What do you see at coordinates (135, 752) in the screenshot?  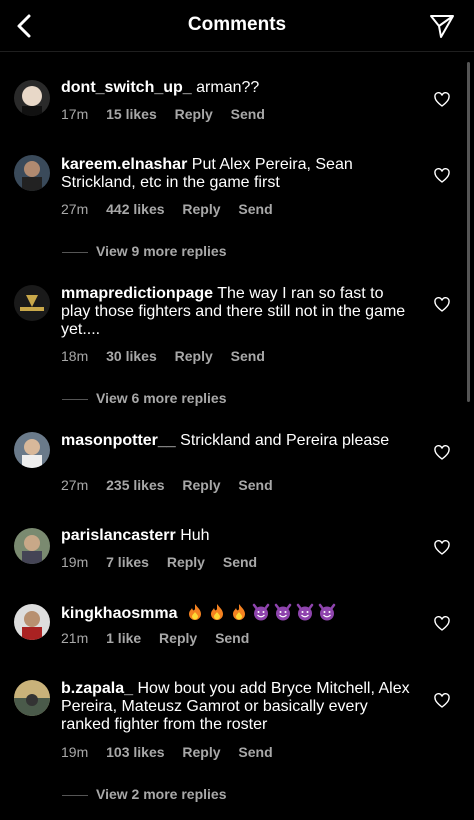 I see `likes-count: 103 likes` at bounding box center [135, 752].